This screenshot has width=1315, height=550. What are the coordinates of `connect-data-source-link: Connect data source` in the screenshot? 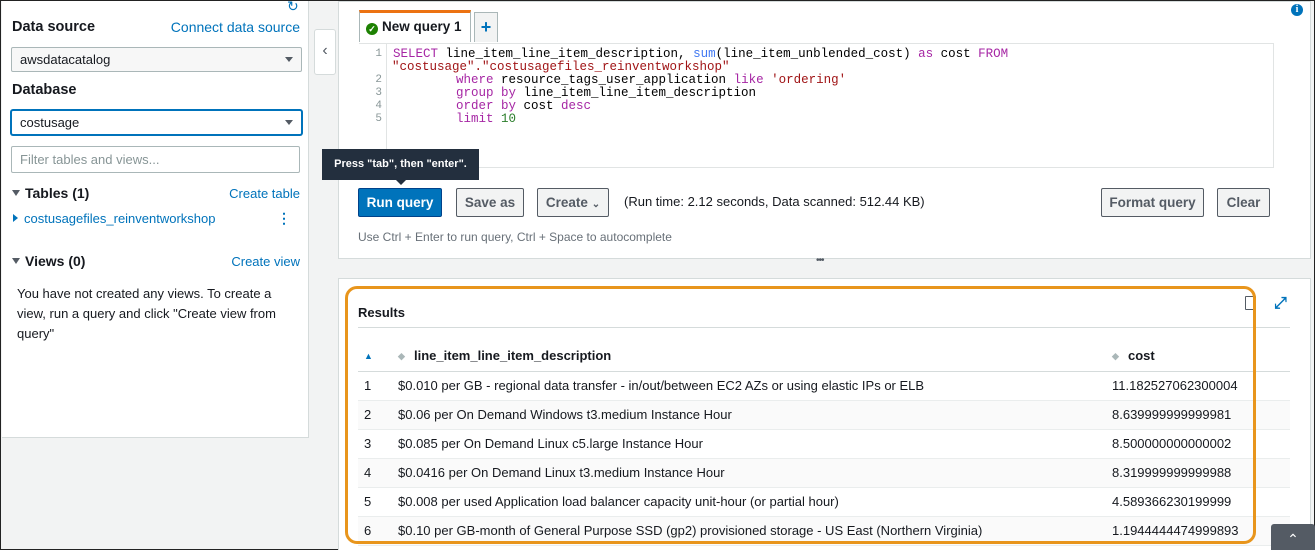 It's located at (235, 27).